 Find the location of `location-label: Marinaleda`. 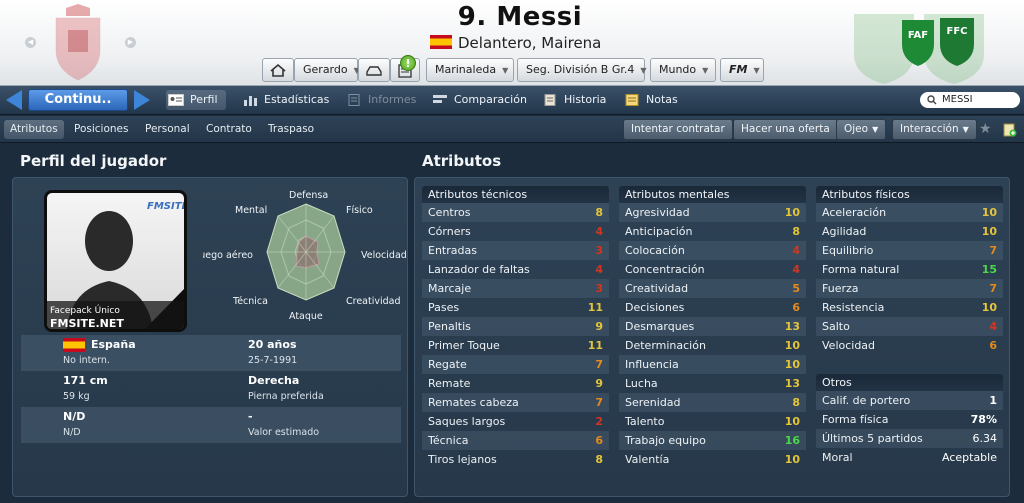

location-label: Marinaleda is located at coordinates (466, 69).